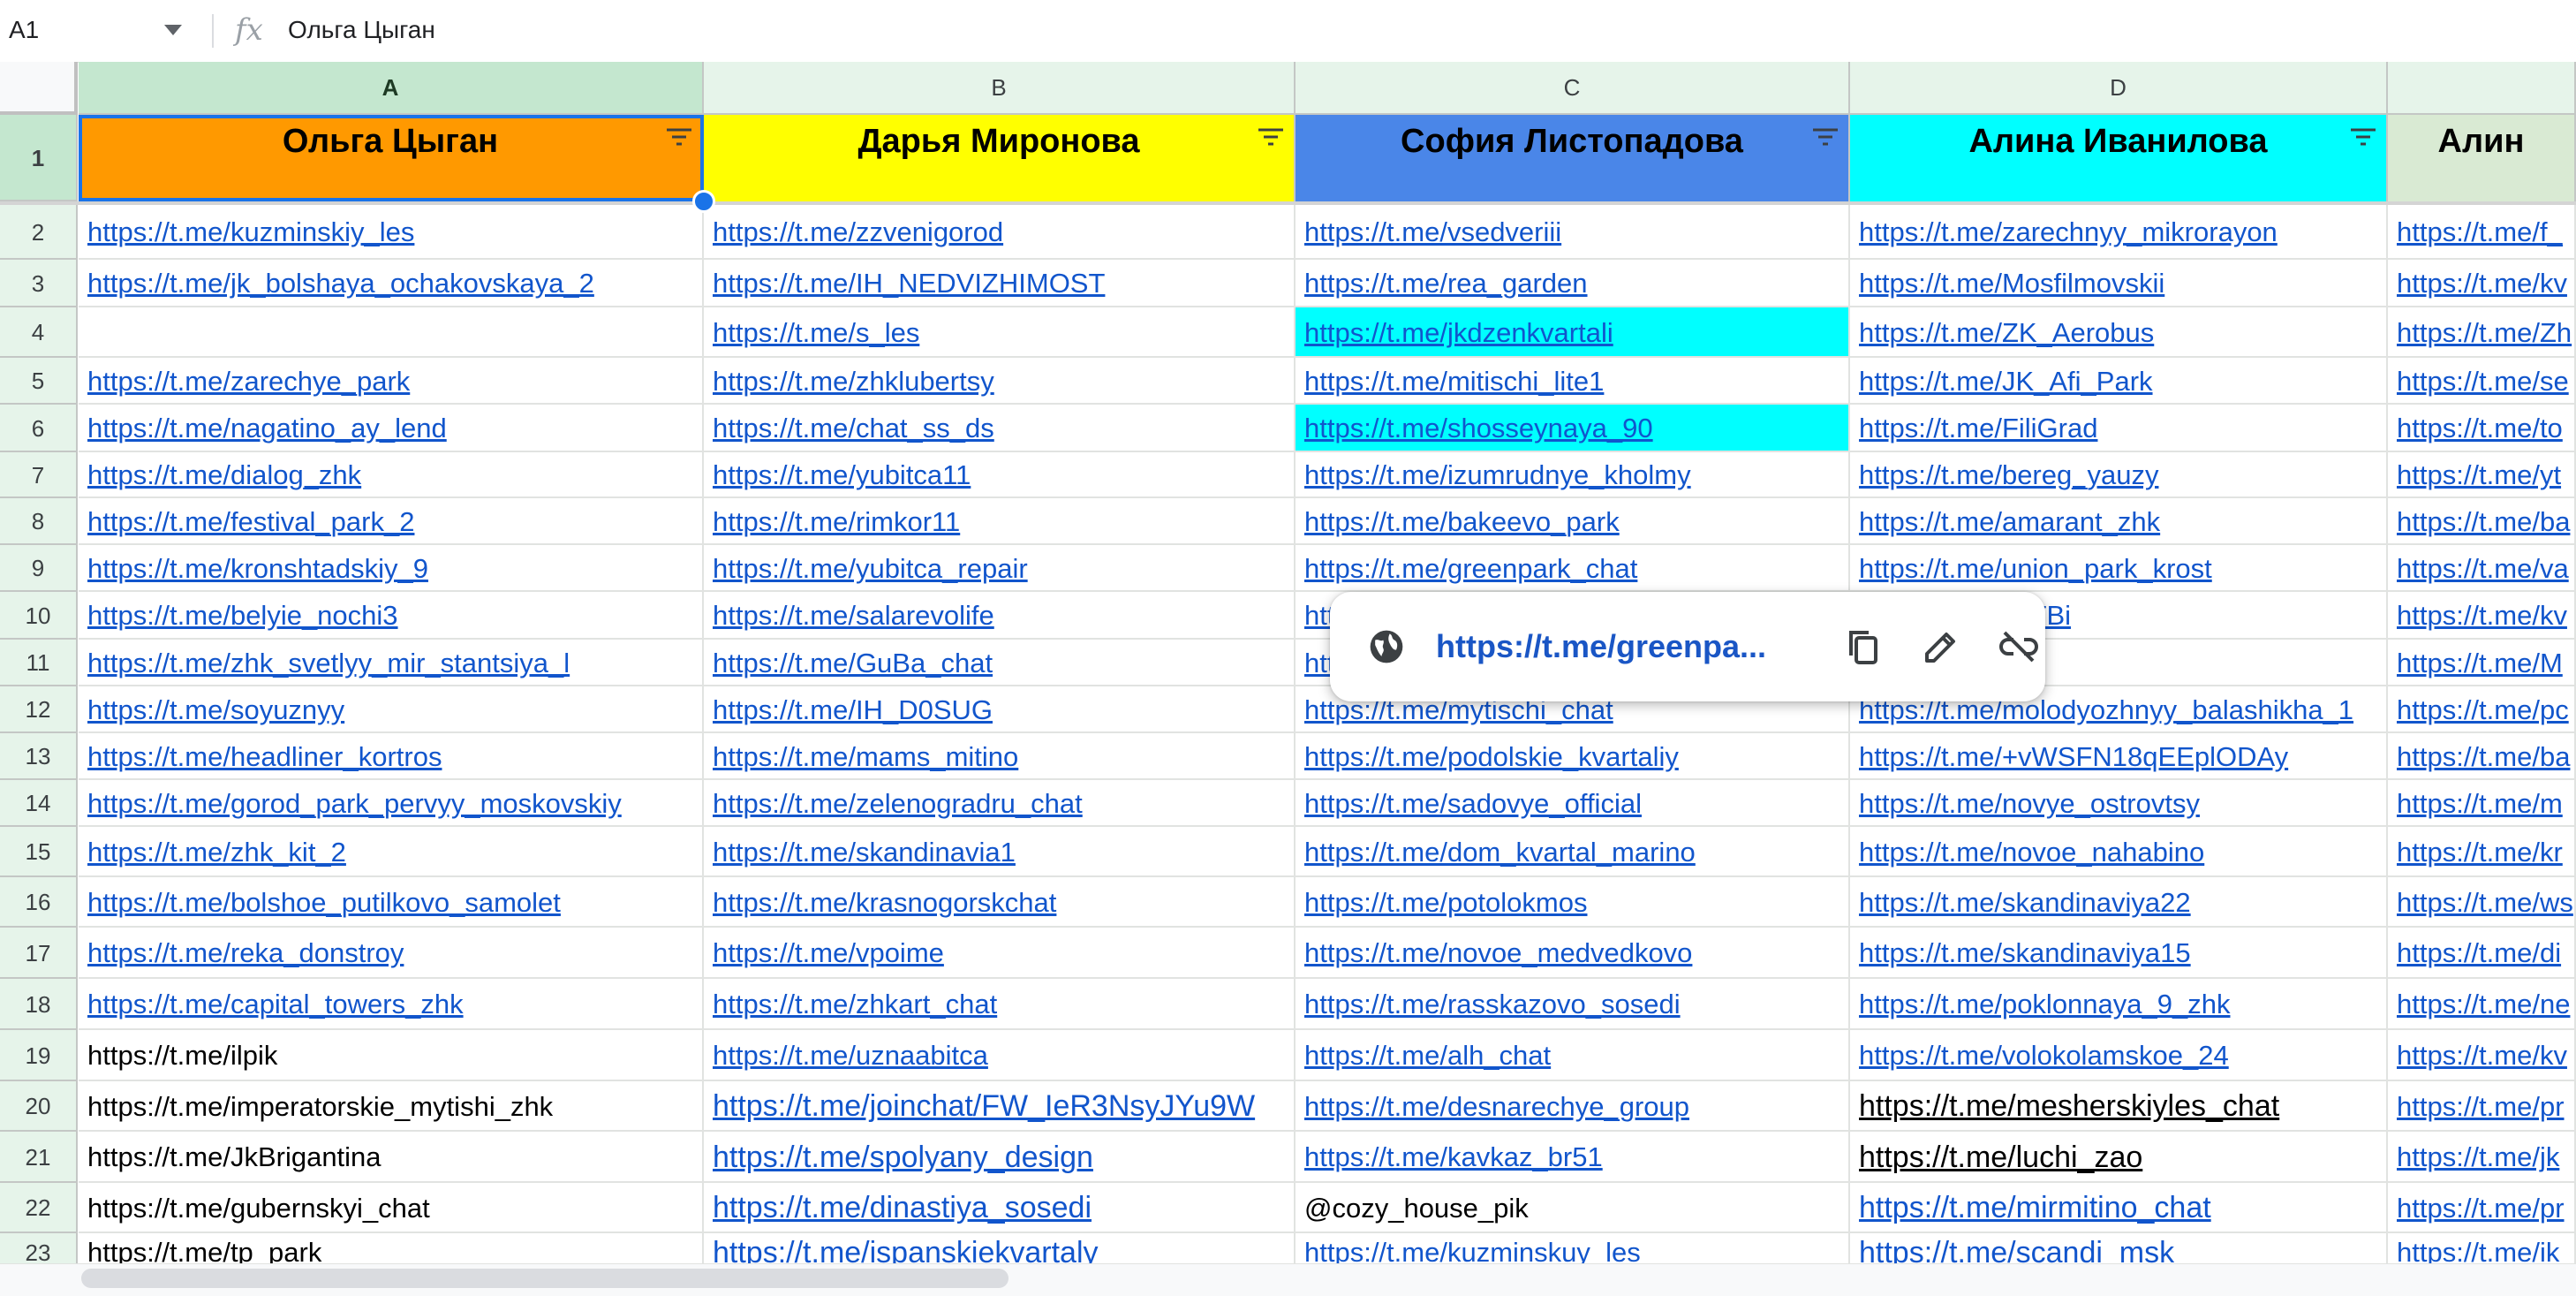 This screenshot has height=1296, width=2576. What do you see at coordinates (39, 852) in the screenshot?
I see `row-header: 15` at bounding box center [39, 852].